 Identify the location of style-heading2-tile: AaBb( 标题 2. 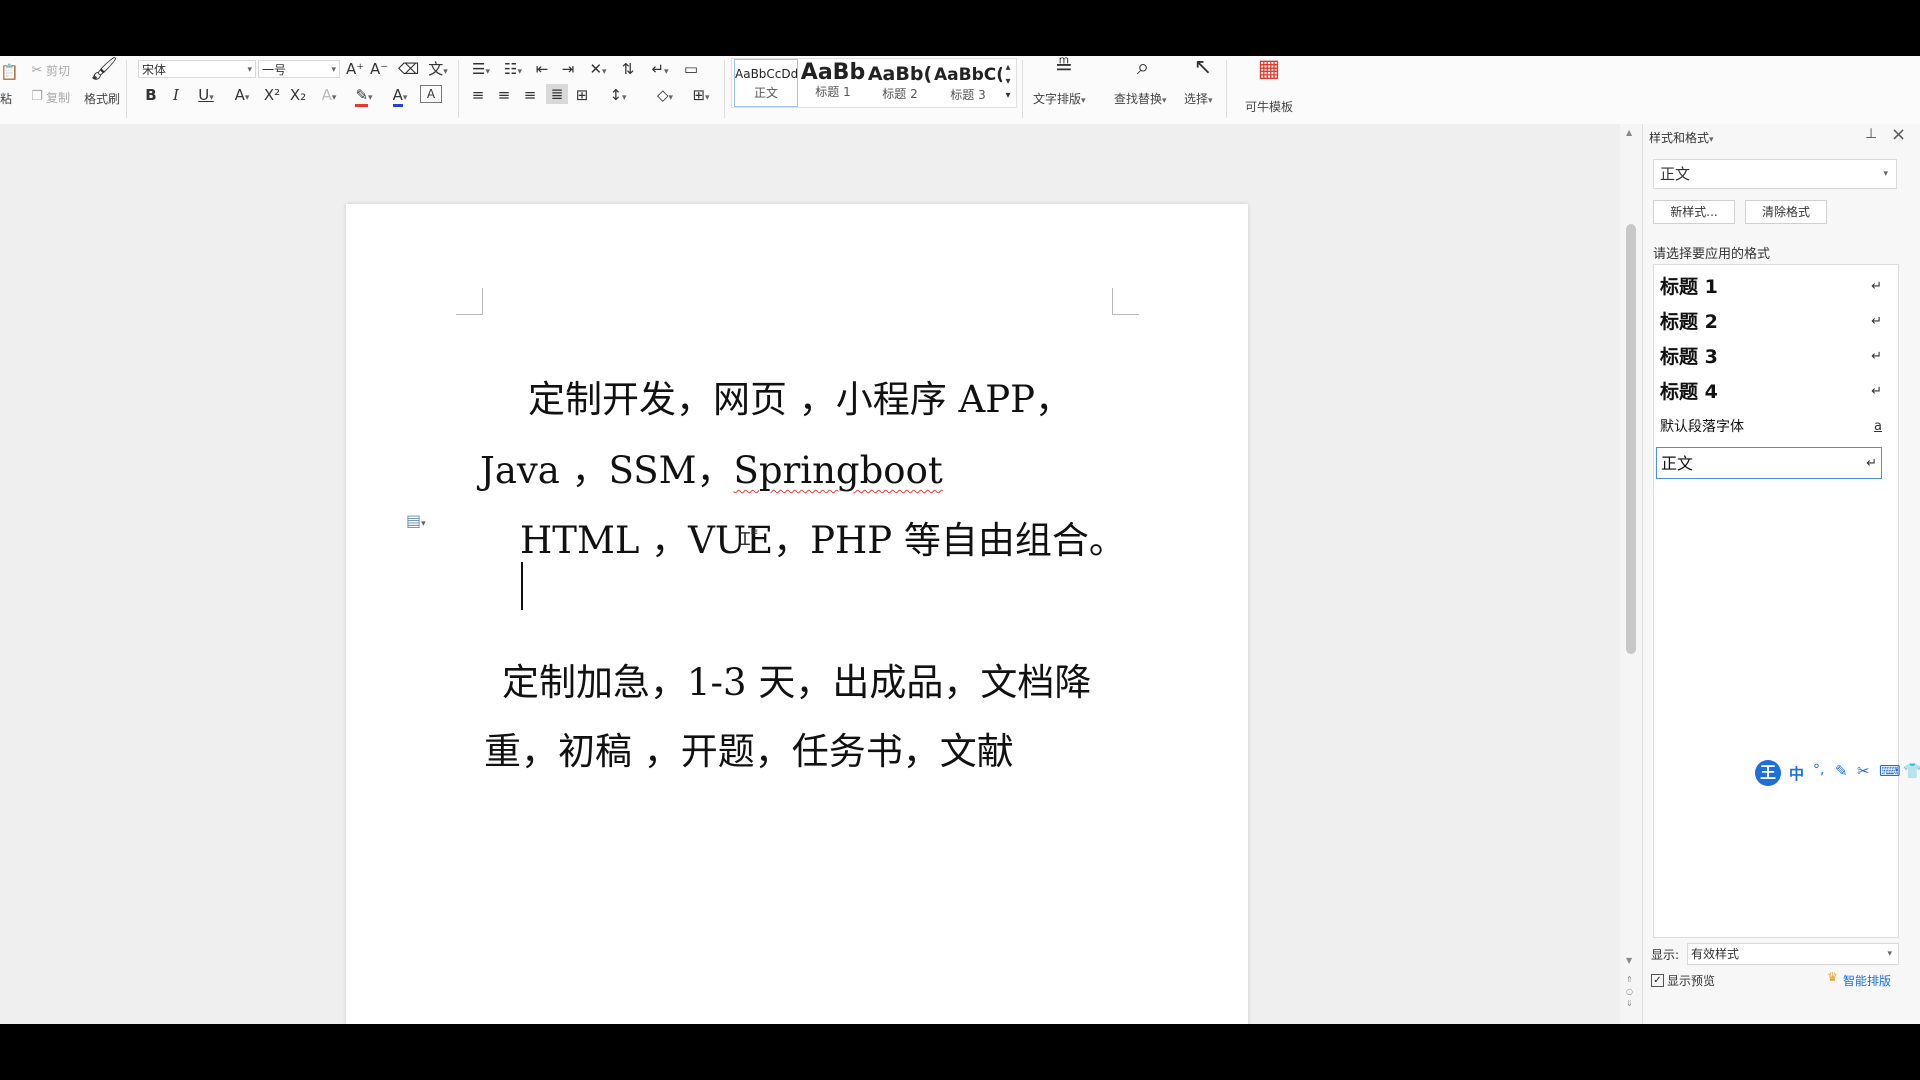
(900, 83).